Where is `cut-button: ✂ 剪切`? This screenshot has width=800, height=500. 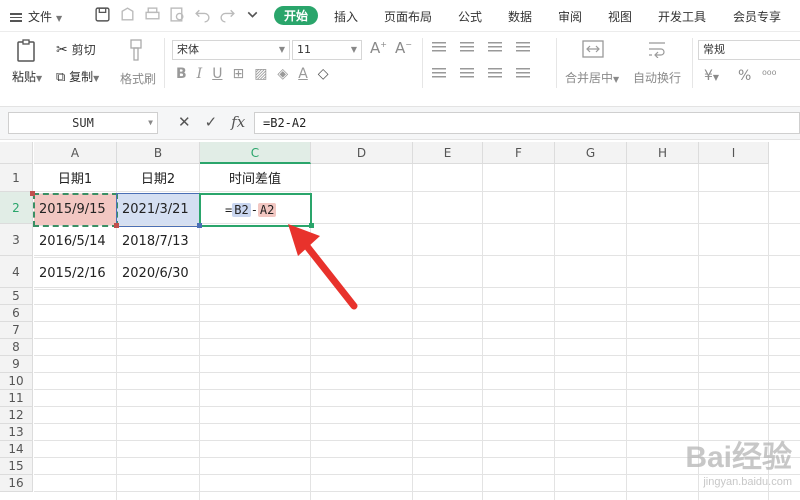 cut-button: ✂ 剪切 is located at coordinates (76, 49).